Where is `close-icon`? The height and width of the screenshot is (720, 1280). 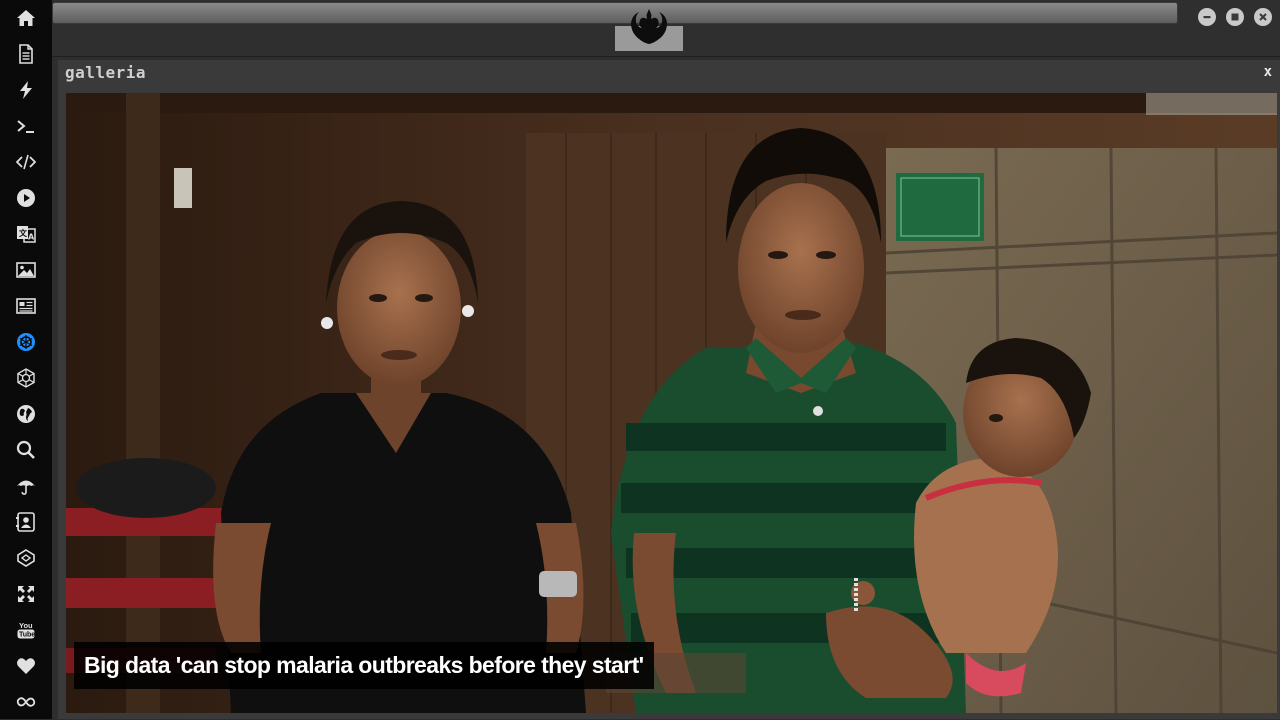
close-icon is located at coordinates (1263, 17).